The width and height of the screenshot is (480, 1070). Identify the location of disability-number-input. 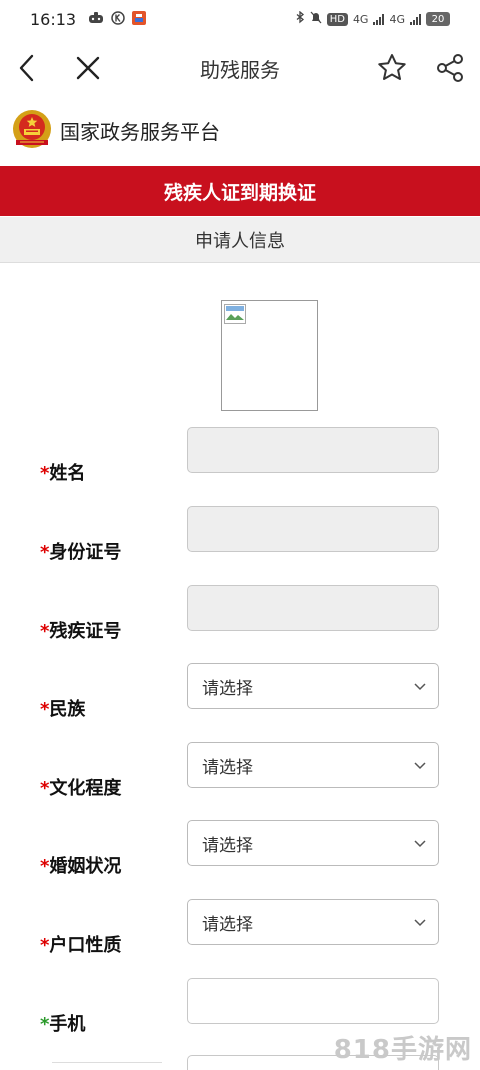
(313, 608).